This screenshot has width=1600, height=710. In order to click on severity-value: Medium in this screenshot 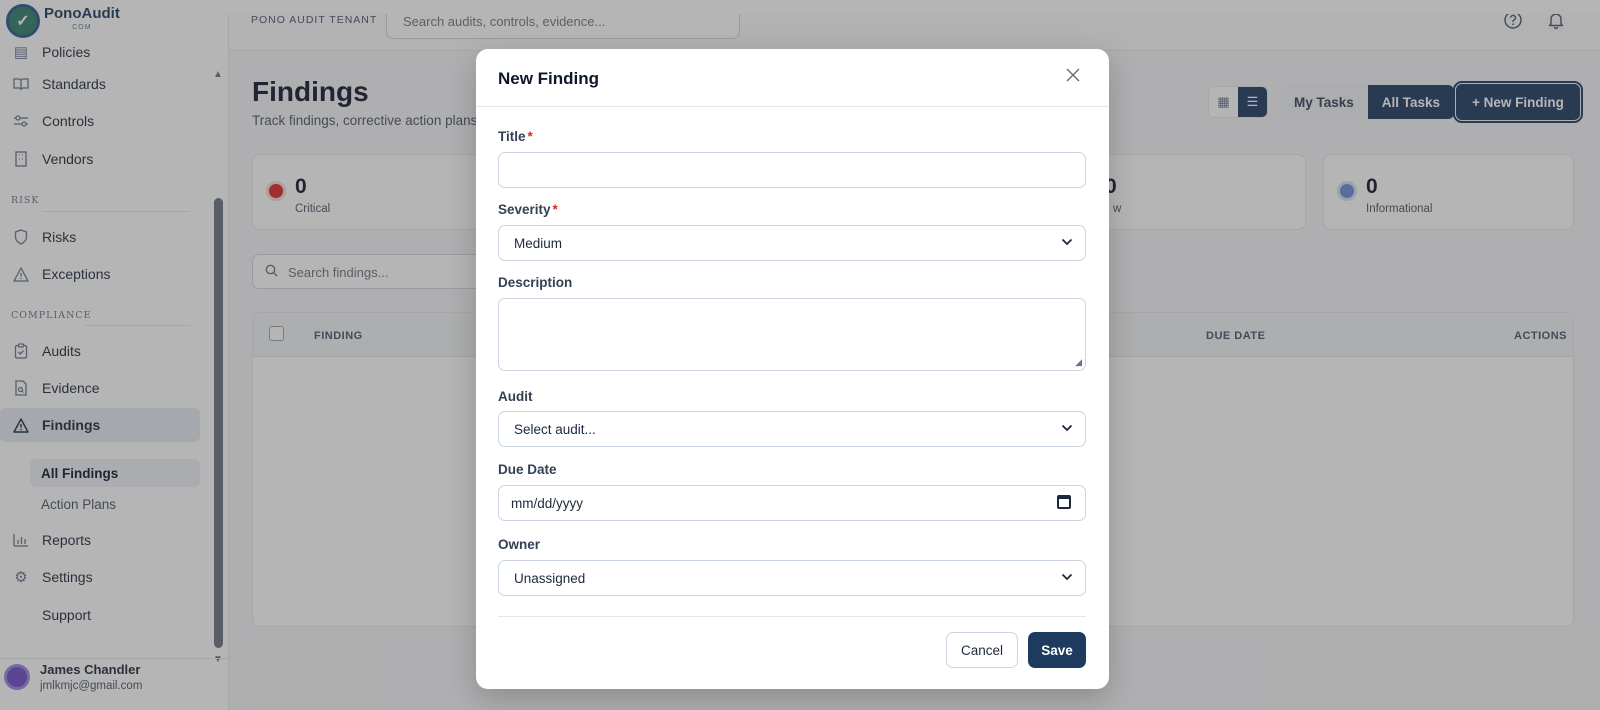, I will do `click(538, 243)`.